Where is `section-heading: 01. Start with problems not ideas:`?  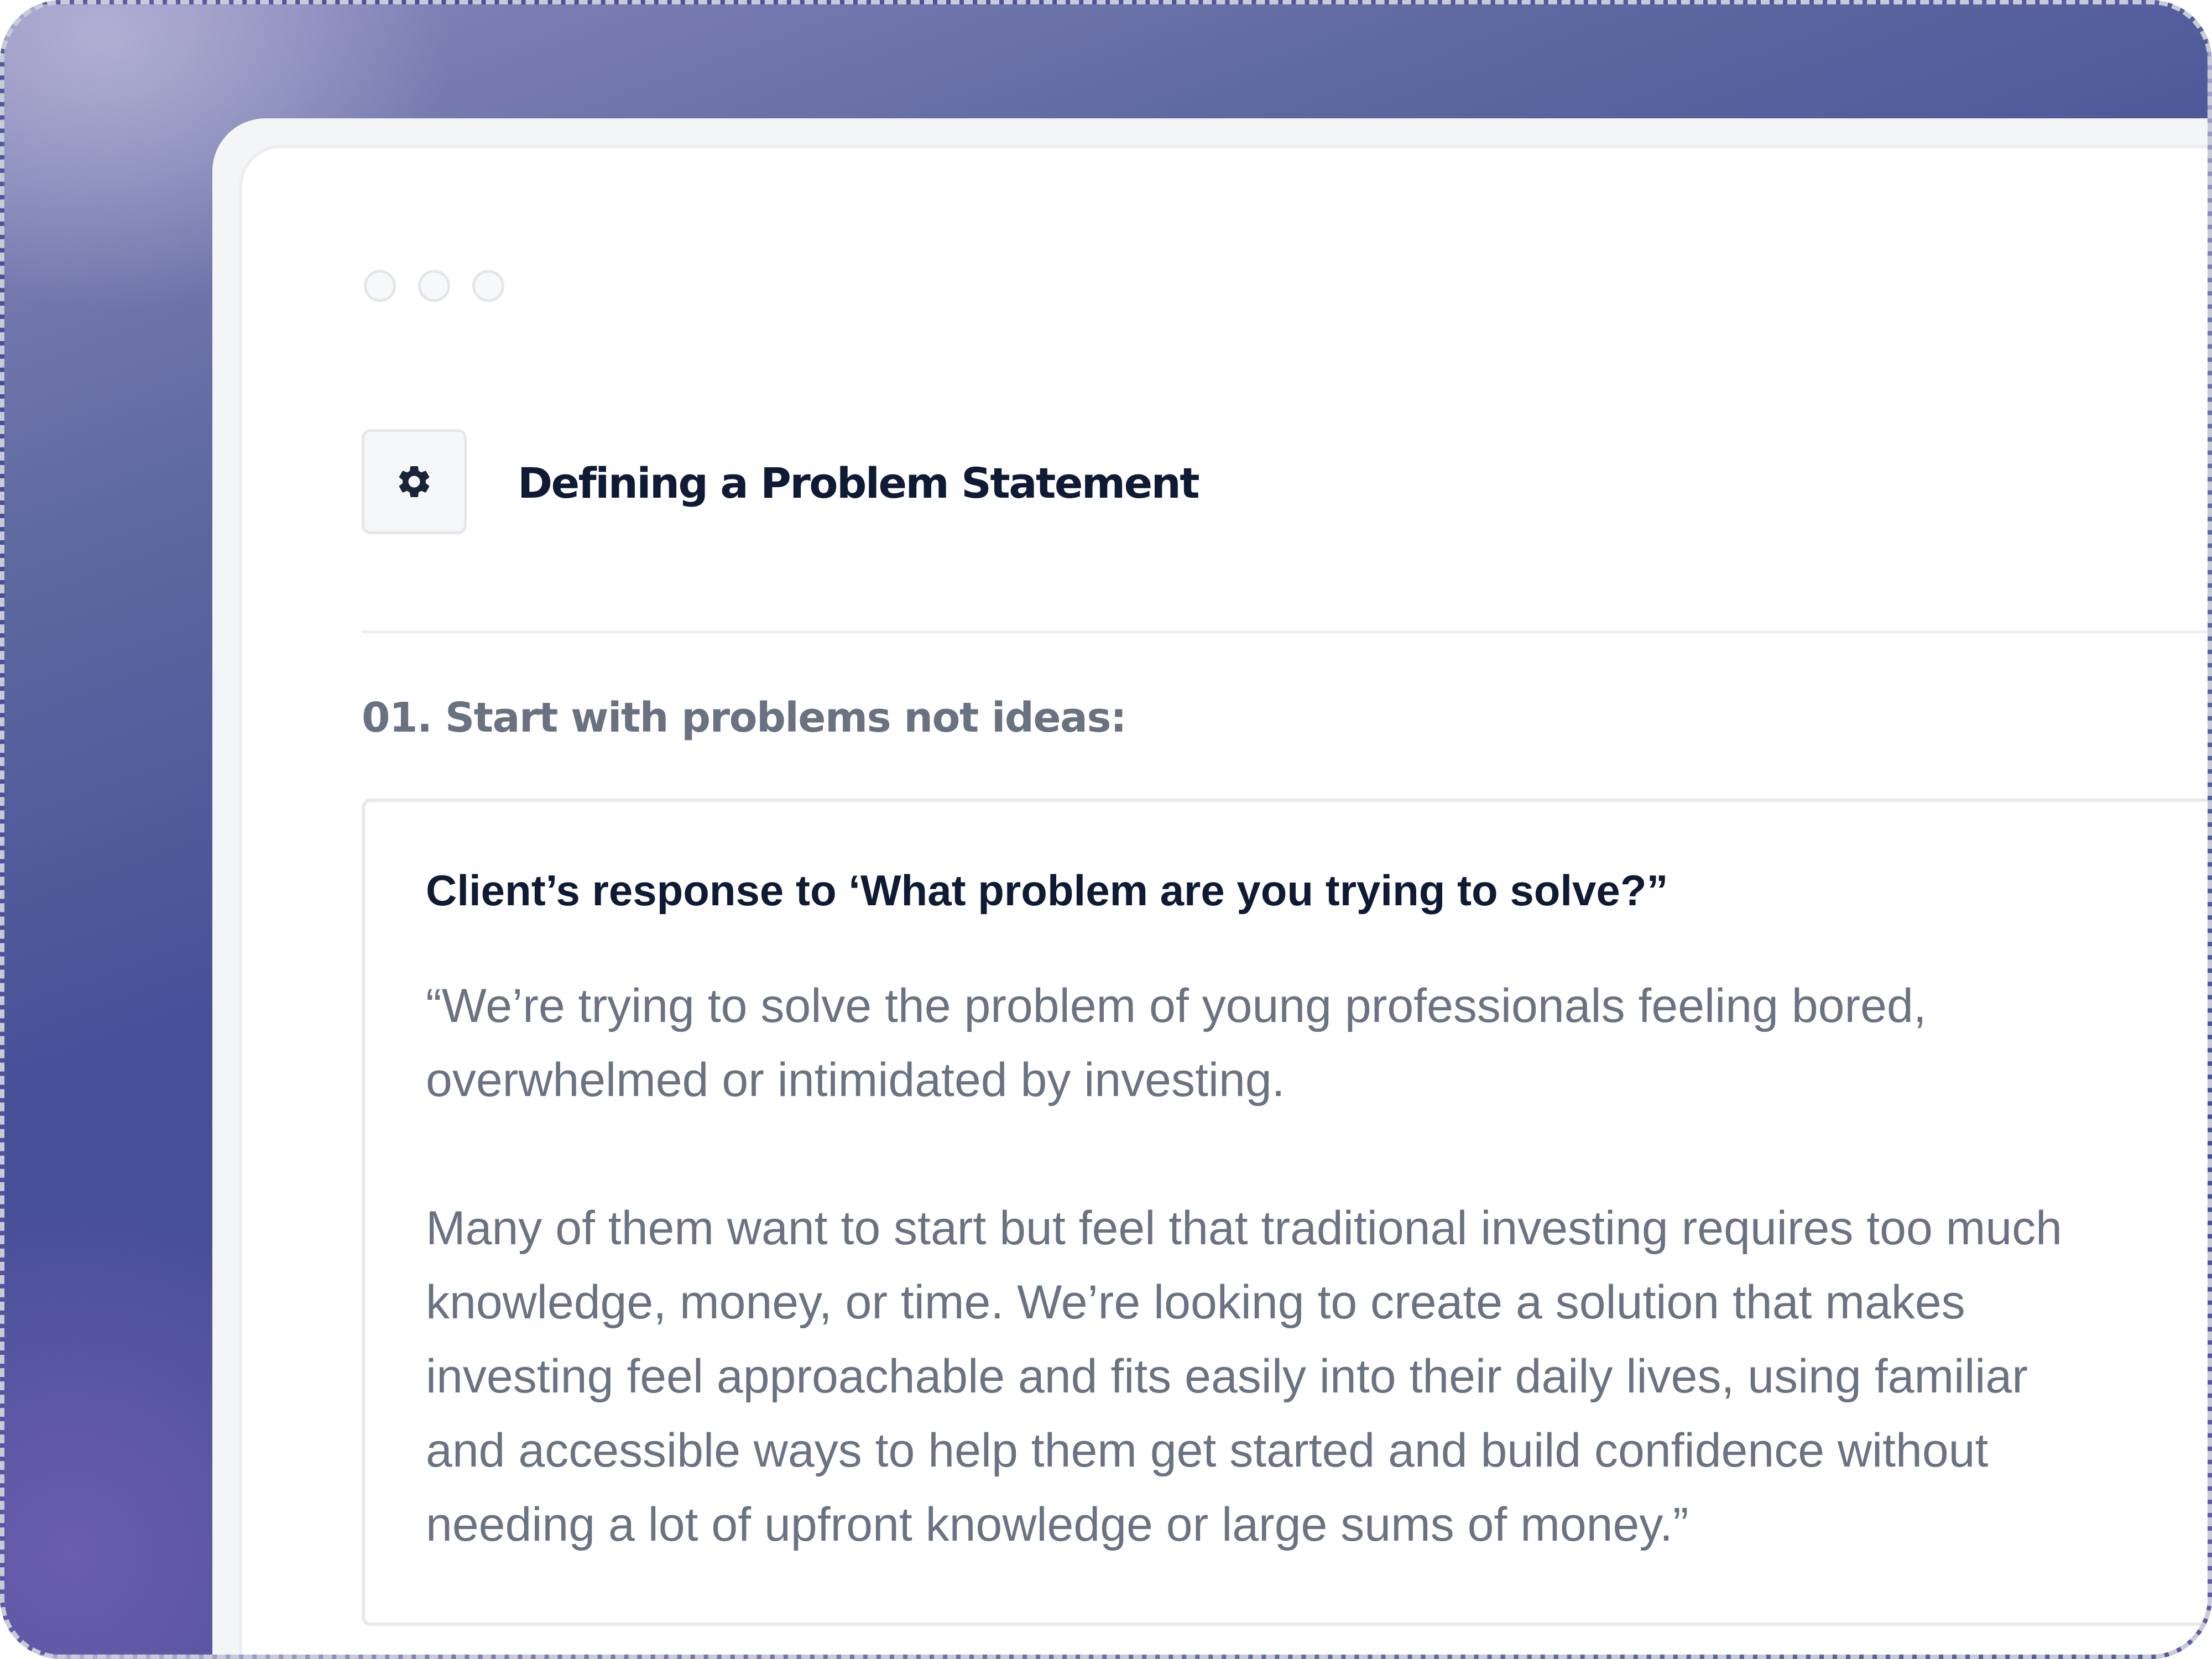
section-heading: 01. Start with problems not ideas: is located at coordinates (745, 718).